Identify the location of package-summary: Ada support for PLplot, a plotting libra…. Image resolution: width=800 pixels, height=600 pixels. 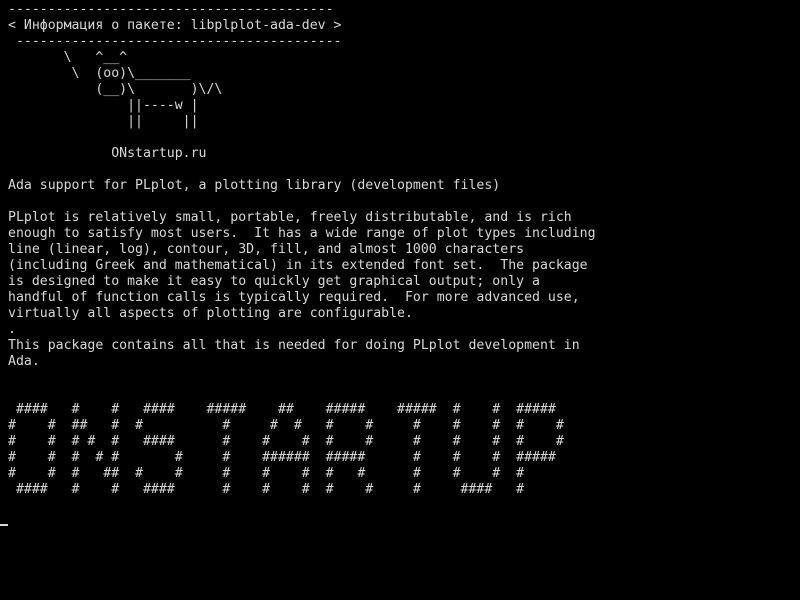
(254, 185).